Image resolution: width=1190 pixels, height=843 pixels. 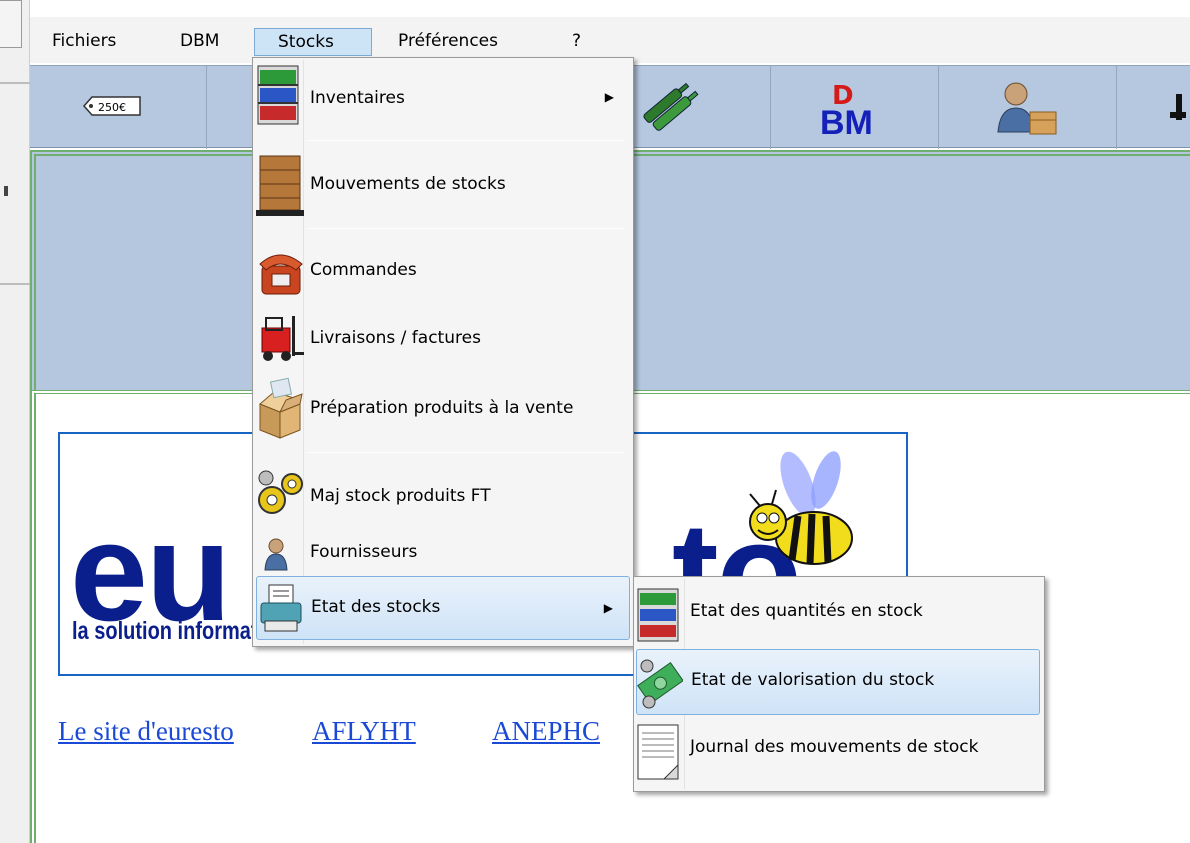 I want to click on submenu-item-etat-valorisation: Etat de valorisation du stock, so click(x=838, y=682).